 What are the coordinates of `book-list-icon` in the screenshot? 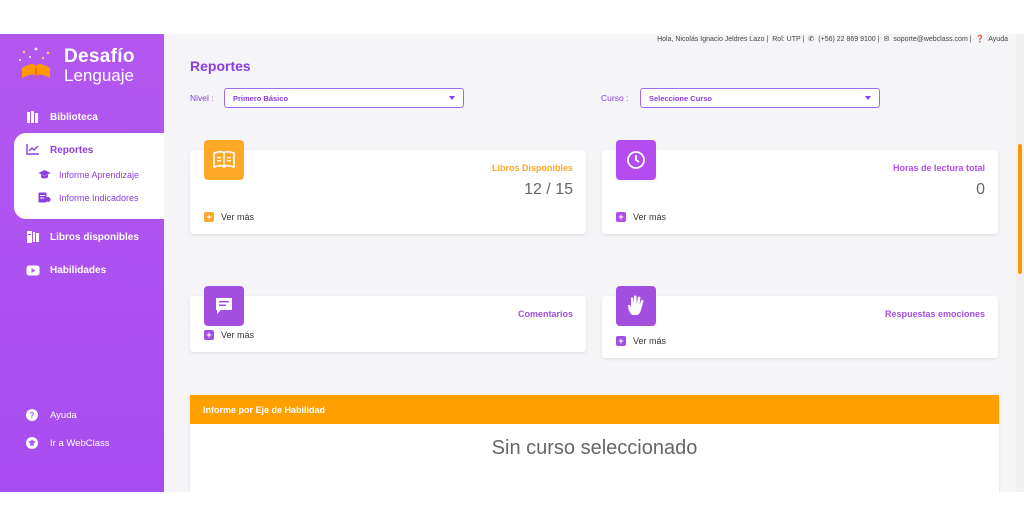 It's located at (33, 237).